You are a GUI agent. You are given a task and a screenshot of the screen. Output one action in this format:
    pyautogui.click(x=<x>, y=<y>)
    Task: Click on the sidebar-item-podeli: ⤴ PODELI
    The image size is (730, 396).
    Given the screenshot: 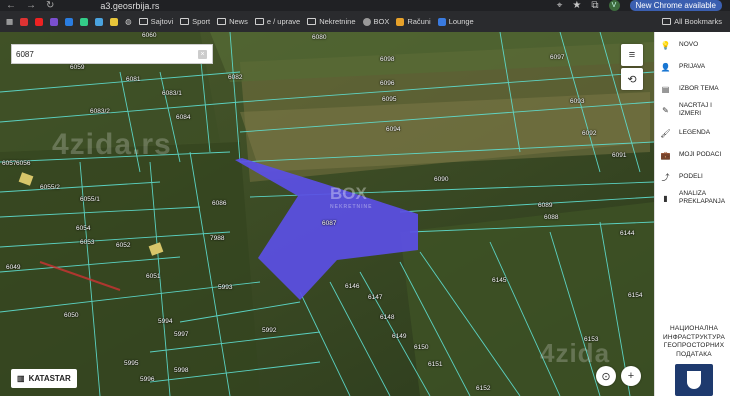 What is the action you would take?
    pyautogui.click(x=692, y=177)
    